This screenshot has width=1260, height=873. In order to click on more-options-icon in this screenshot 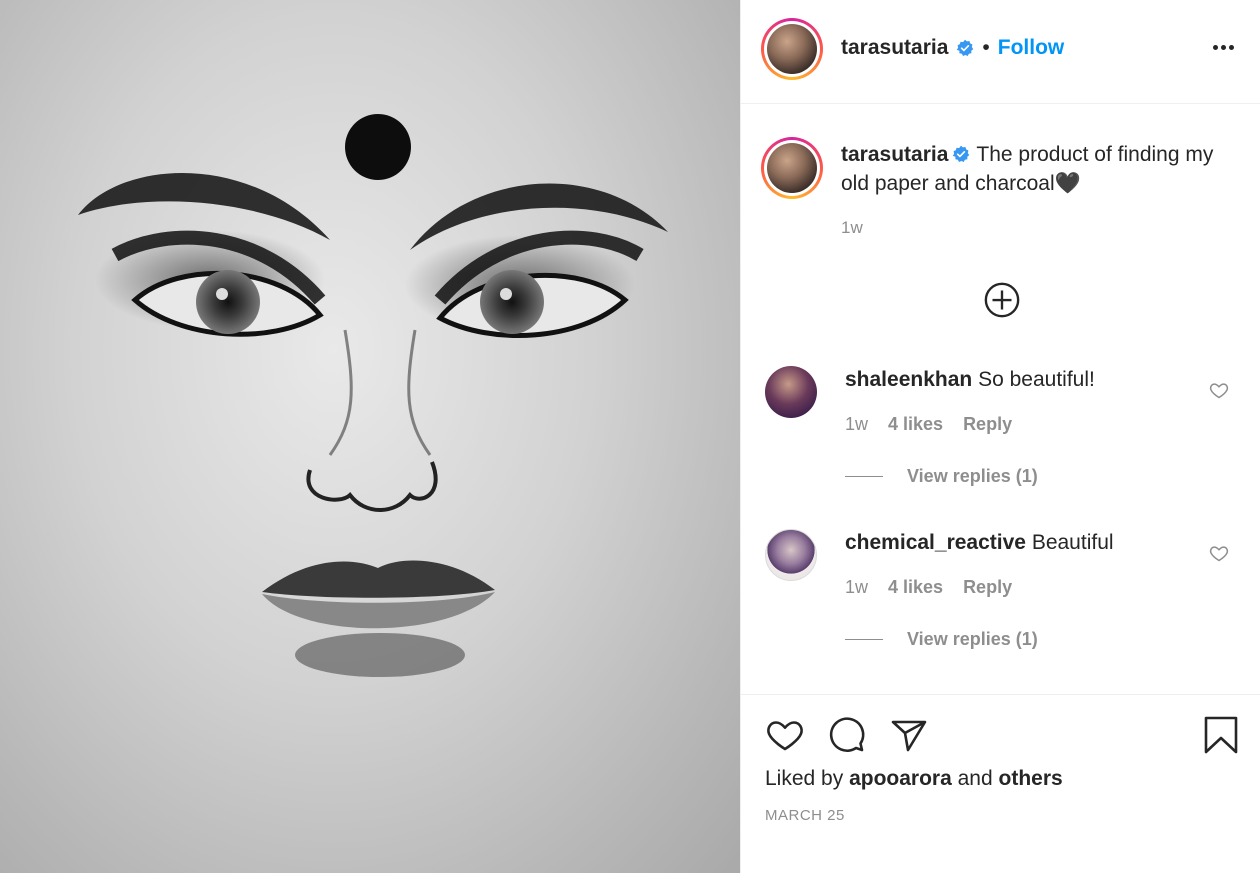, I will do `click(1223, 47)`.